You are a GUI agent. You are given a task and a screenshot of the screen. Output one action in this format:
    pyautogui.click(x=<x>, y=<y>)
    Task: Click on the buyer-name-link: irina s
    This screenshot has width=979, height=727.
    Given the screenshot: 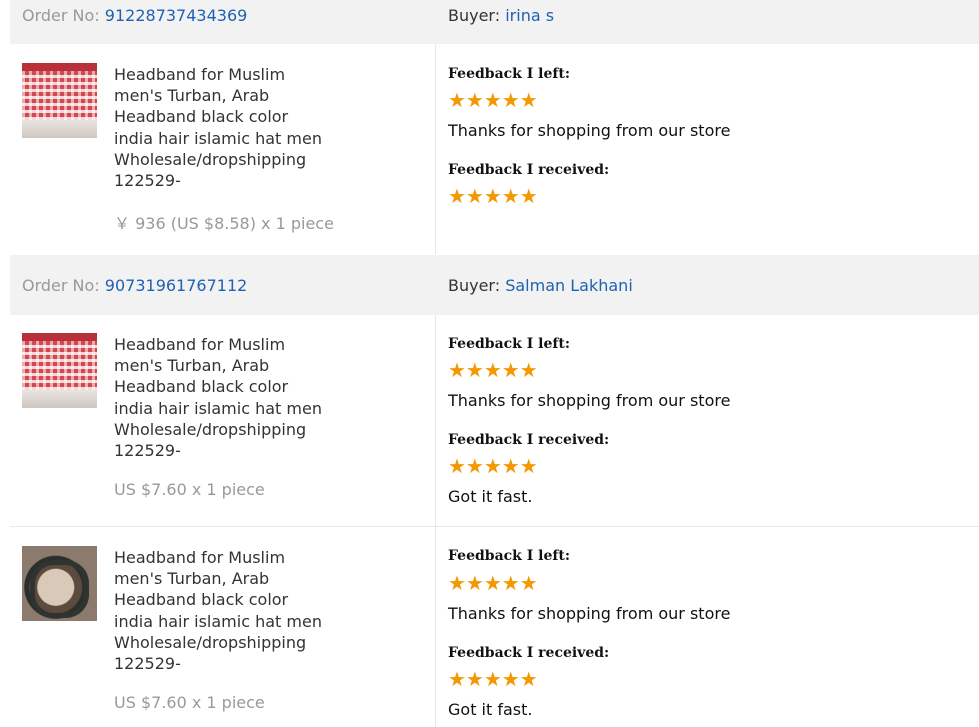 What is the action you would take?
    pyautogui.click(x=529, y=15)
    